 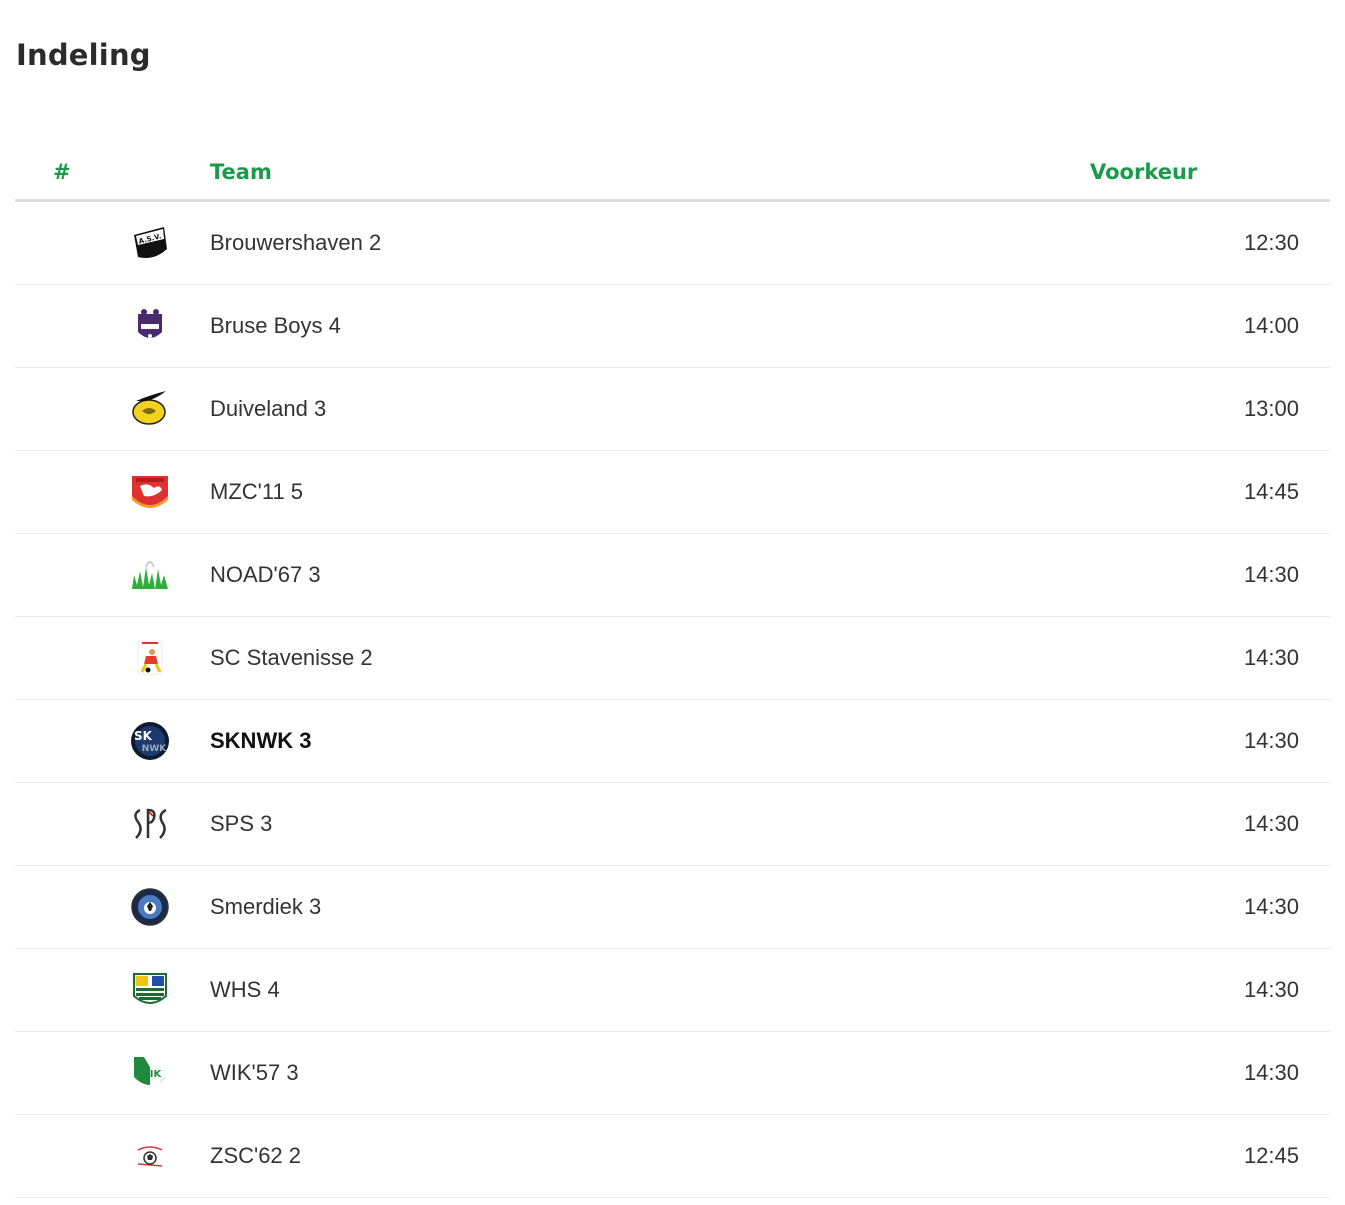 What do you see at coordinates (154, 749) in the screenshot?
I see `svg-text: NWK` at bounding box center [154, 749].